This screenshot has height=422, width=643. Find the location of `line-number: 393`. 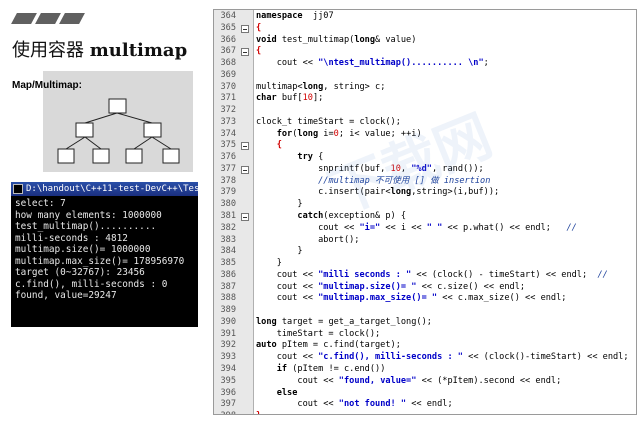

line-number: 393 is located at coordinates (228, 357).